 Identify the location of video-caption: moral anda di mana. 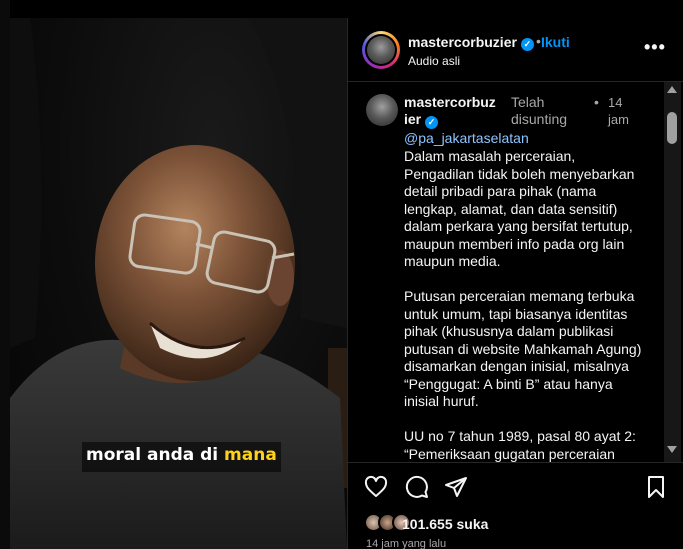
(181, 457).